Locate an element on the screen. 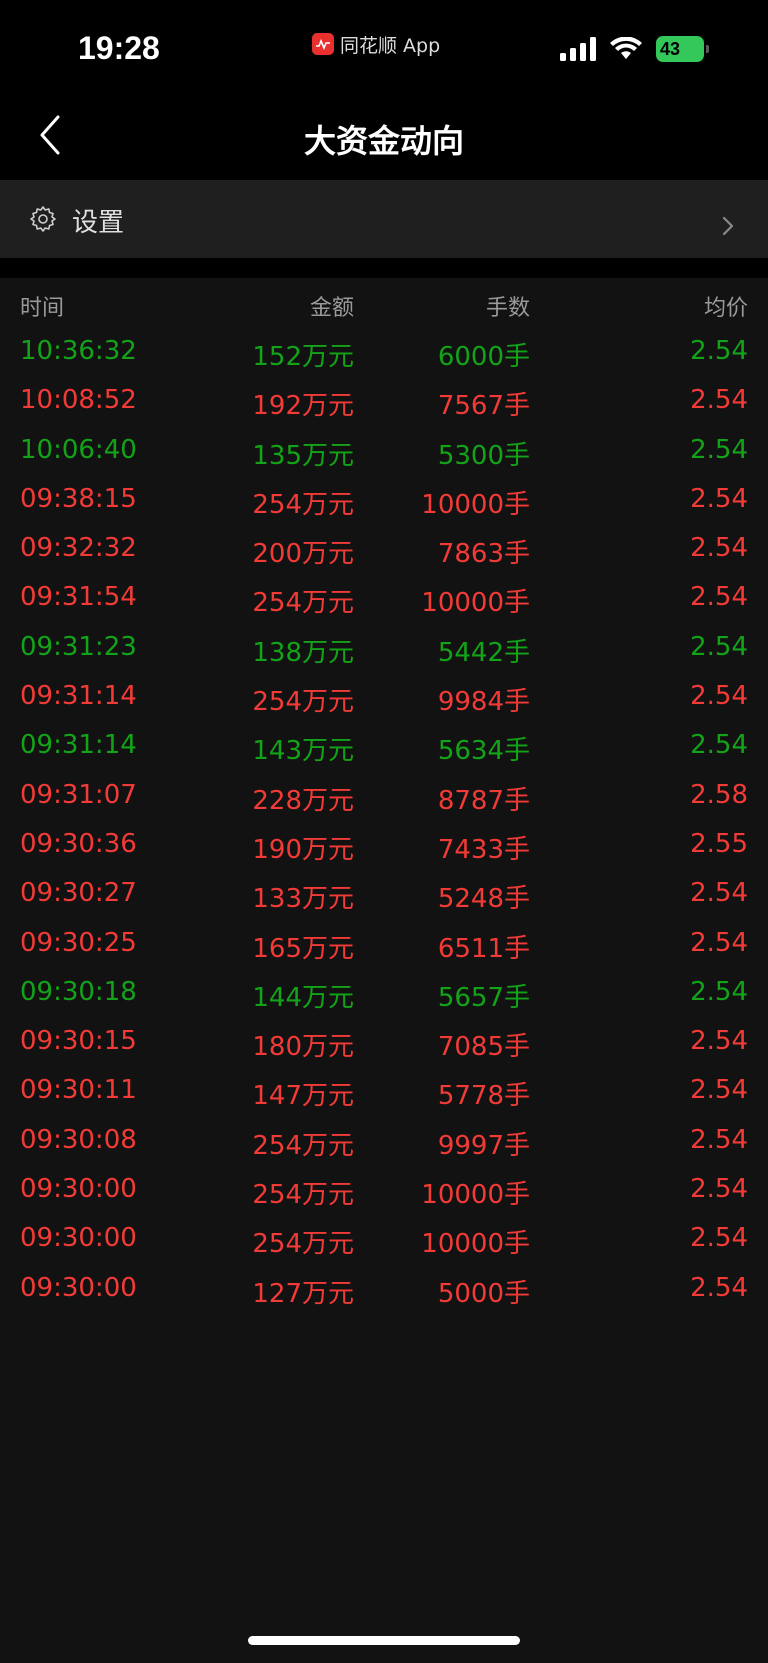 This screenshot has width=768, height=1663. cell-time: 09:31:14 is located at coordinates (78, 745).